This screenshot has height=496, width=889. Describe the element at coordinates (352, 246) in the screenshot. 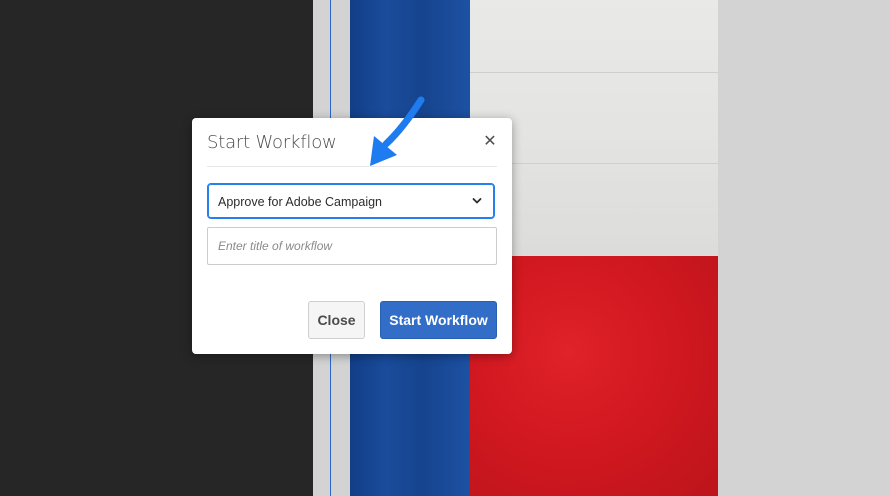

I see `workflow-title-input` at that location.